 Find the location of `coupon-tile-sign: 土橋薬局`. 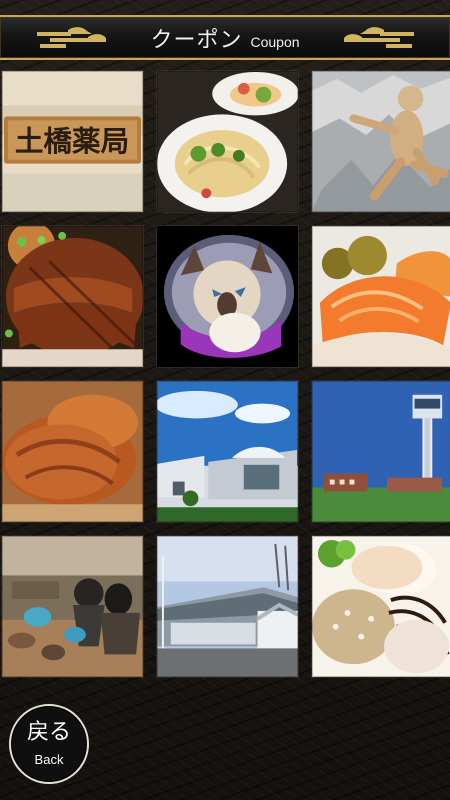

coupon-tile-sign: 土橋薬局 is located at coordinates (72, 141).